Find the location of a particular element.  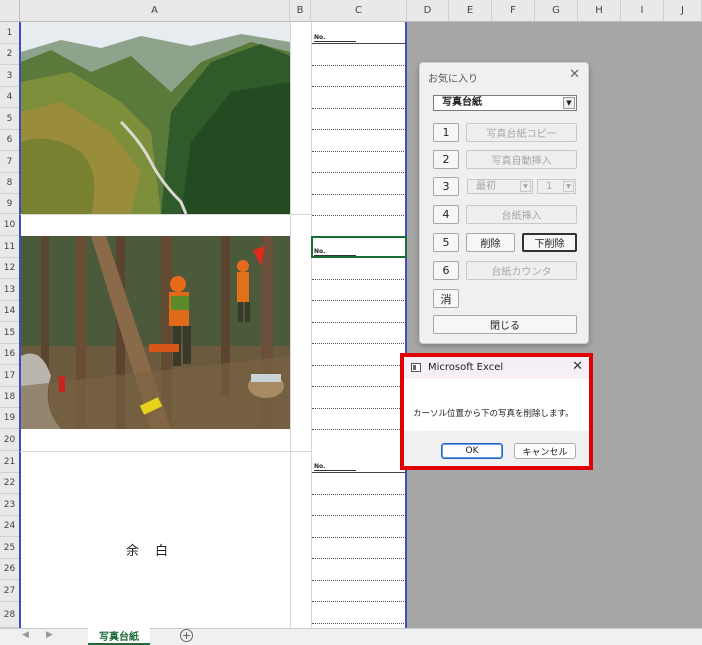

row-header: 4 is located at coordinates (10, 97).